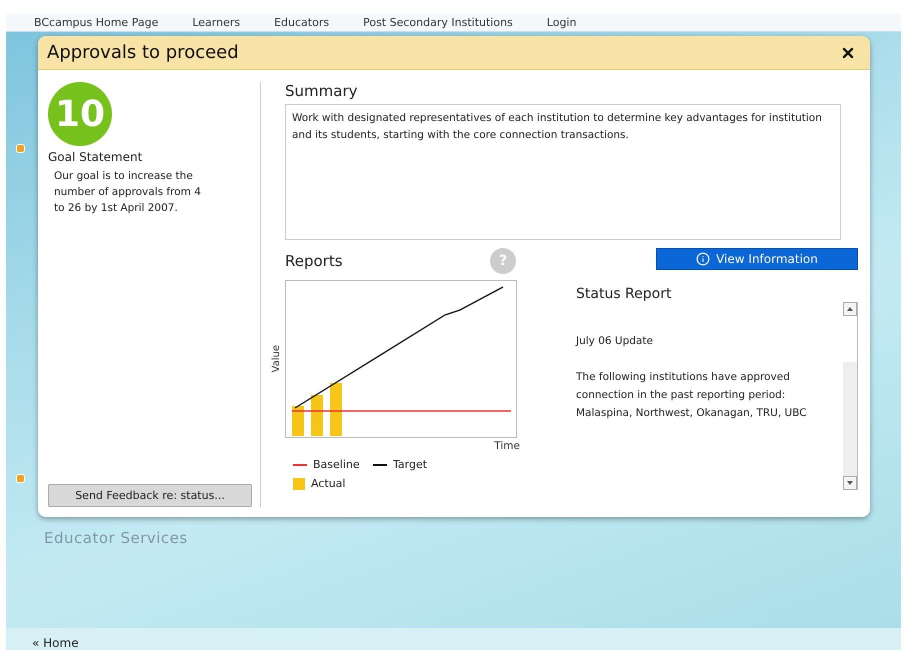 This screenshot has width=907, height=650. Describe the element at coordinates (328, 483) in the screenshot. I see `legend-label: Actual` at that location.